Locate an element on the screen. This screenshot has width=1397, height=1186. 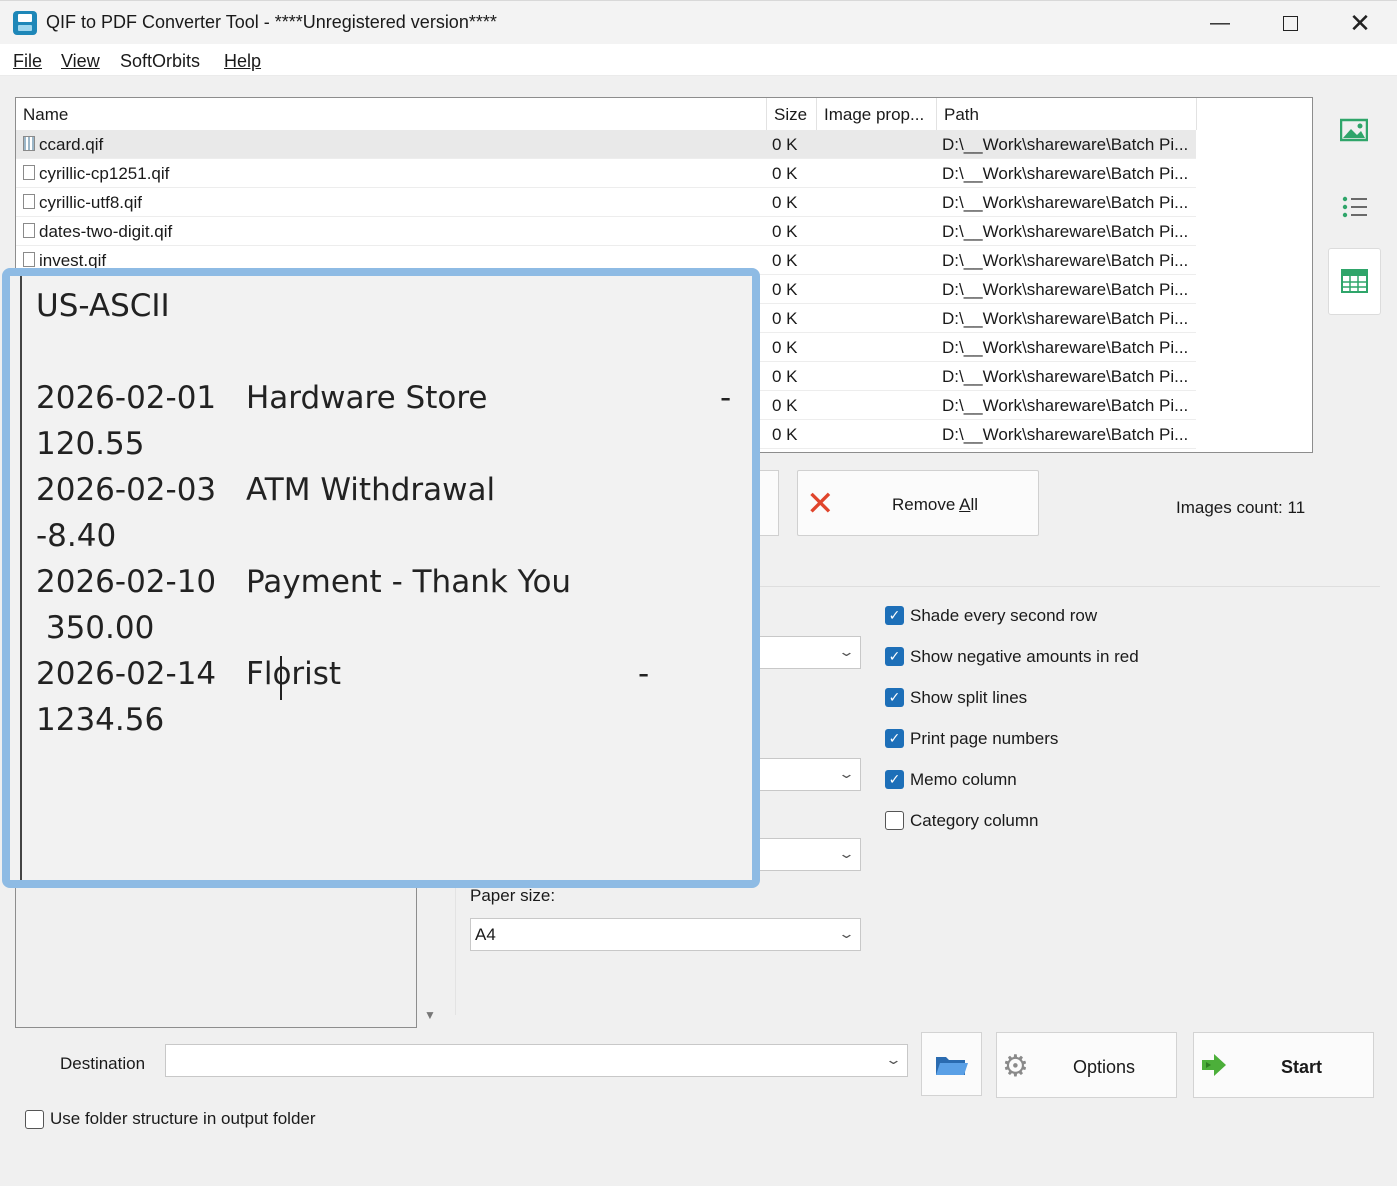
maximize-icon is located at coordinates (1290, 23).